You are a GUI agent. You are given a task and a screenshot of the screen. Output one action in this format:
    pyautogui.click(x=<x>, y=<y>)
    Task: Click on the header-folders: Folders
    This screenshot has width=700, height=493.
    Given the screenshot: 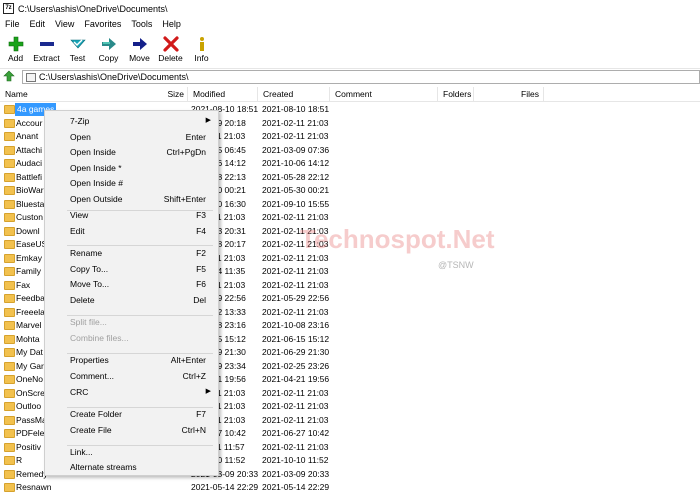 What is the action you would take?
    pyautogui.click(x=456, y=94)
    